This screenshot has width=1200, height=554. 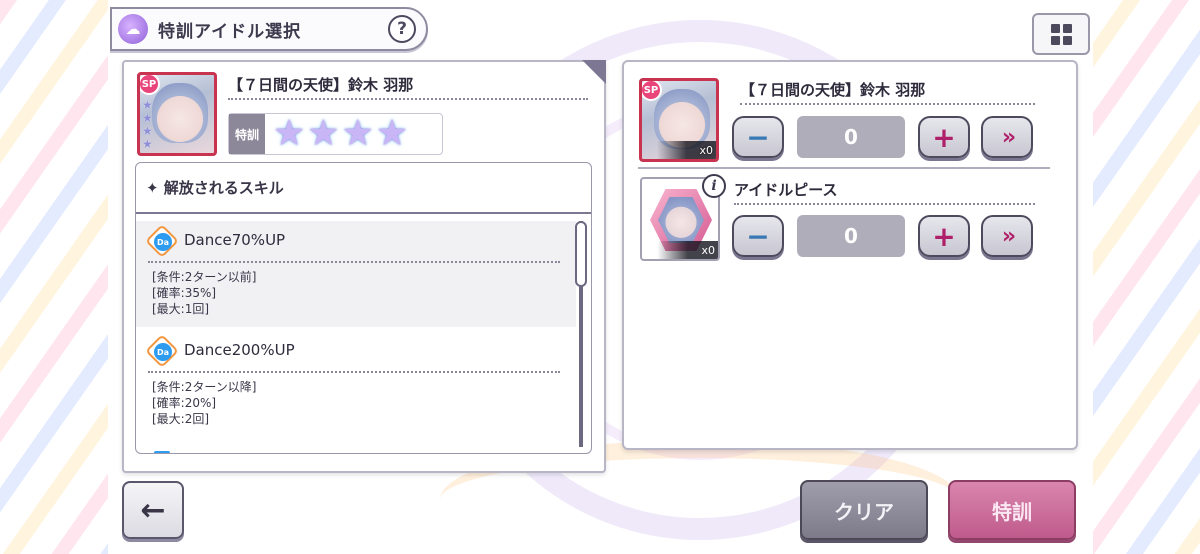 I want to click on skill-conditions: [条件:2ターン以前] [確率:35%] [最大:1回], so click(x=204, y=293).